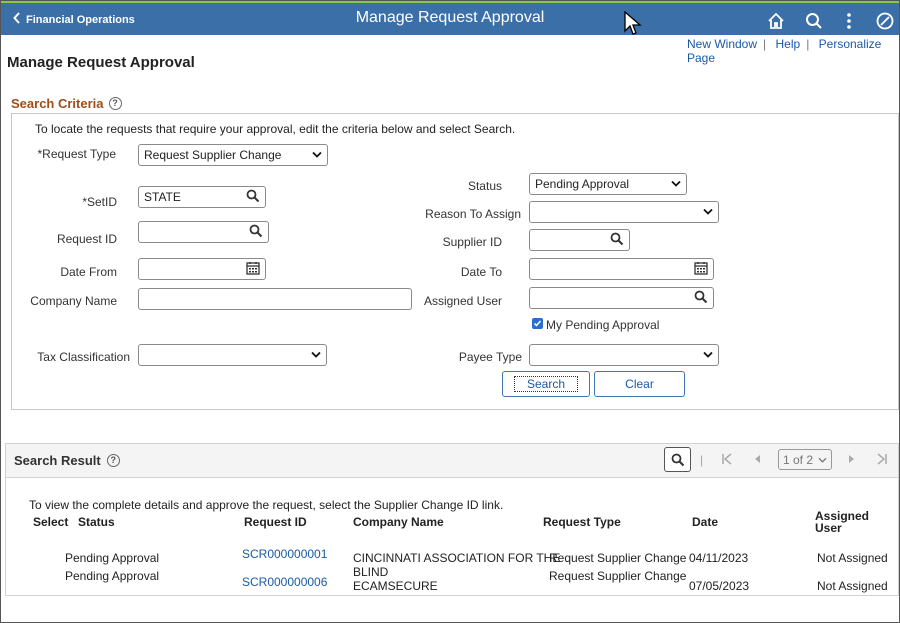 This screenshot has width=900, height=623. I want to click on date-to-label: Date To, so click(481, 272).